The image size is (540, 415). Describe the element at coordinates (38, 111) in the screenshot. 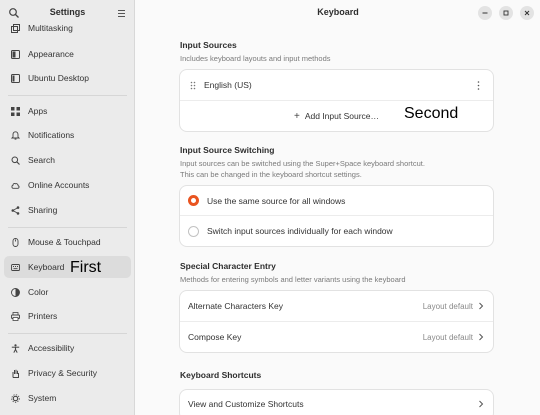

I see `sidebar-item-label: Apps` at that location.